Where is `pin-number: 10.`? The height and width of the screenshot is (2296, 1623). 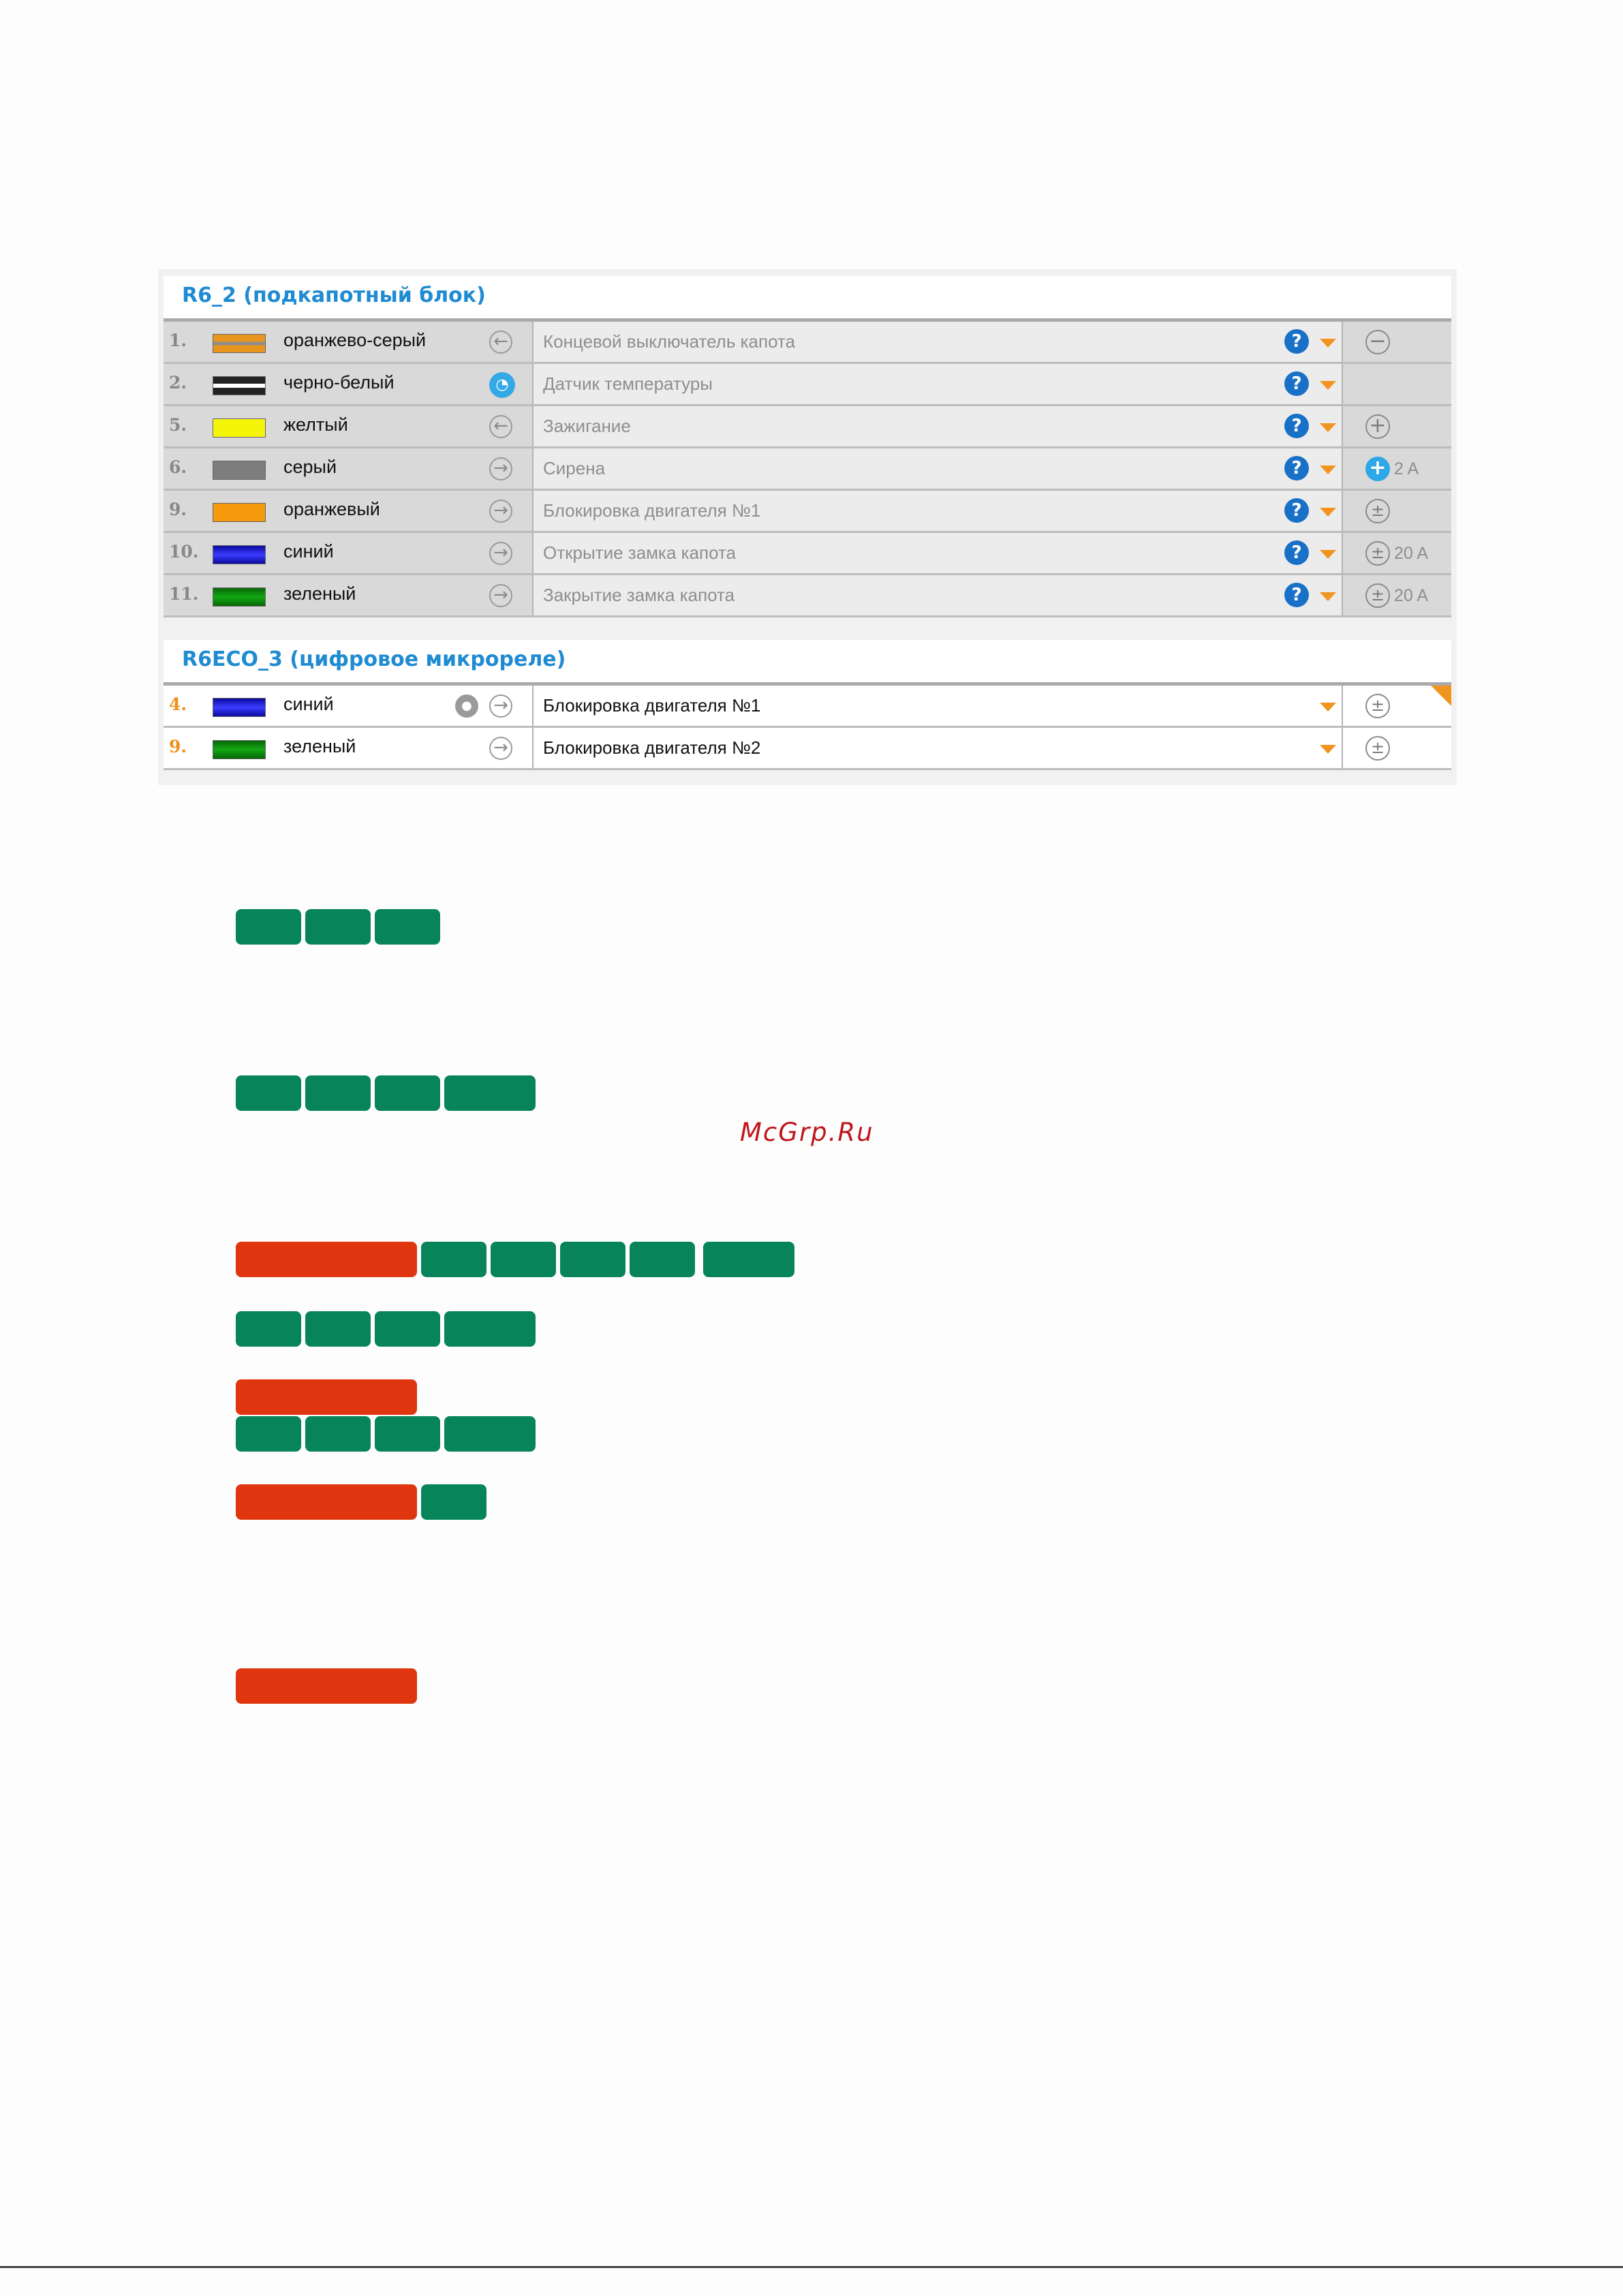 pin-number: 10. is located at coordinates (184, 552).